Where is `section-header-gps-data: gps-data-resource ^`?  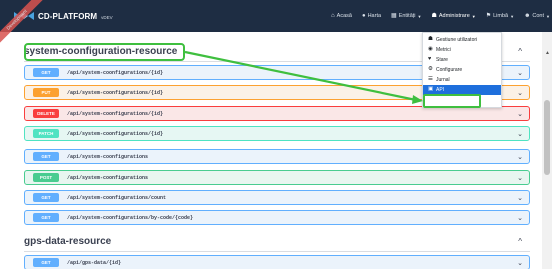
section-header-gps-data: gps-data-resource ^ is located at coordinates (277, 242).